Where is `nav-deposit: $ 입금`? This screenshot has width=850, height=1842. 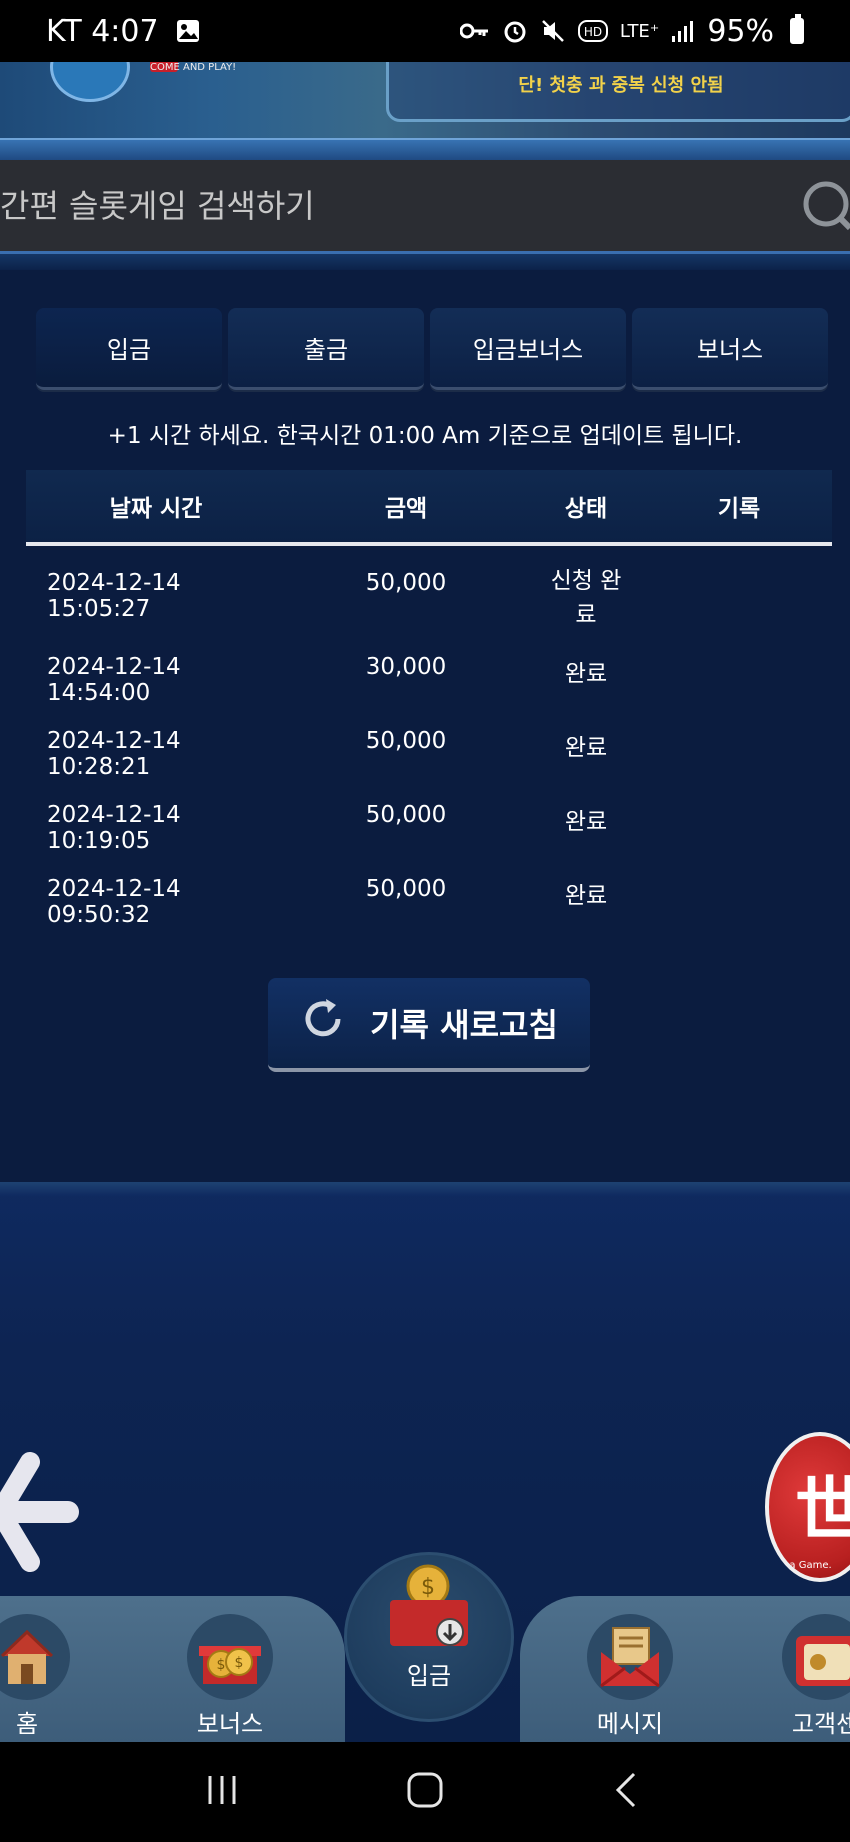
nav-deposit: $ 입금 is located at coordinates (429, 1627).